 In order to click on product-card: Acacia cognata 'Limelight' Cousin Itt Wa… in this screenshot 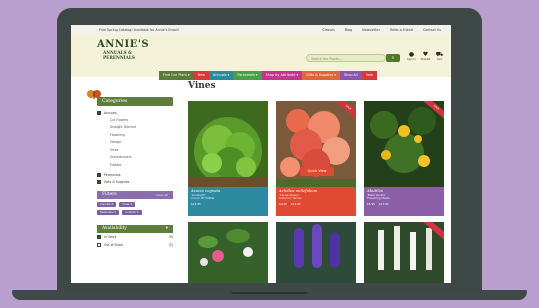, I will do `click(228, 158)`.